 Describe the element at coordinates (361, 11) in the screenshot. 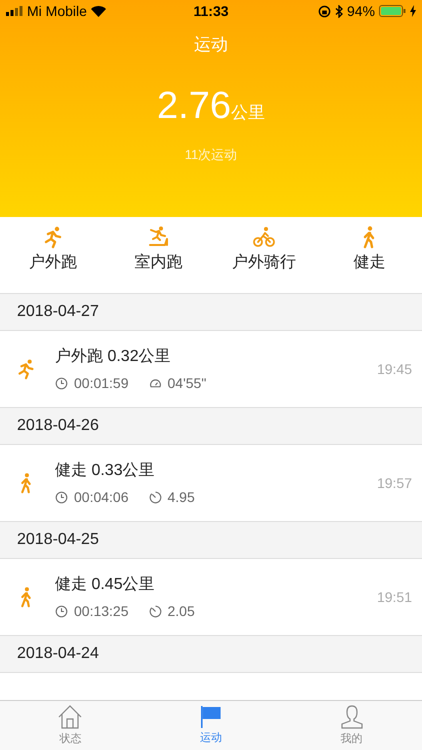

I see `battery-percent: 94%` at that location.